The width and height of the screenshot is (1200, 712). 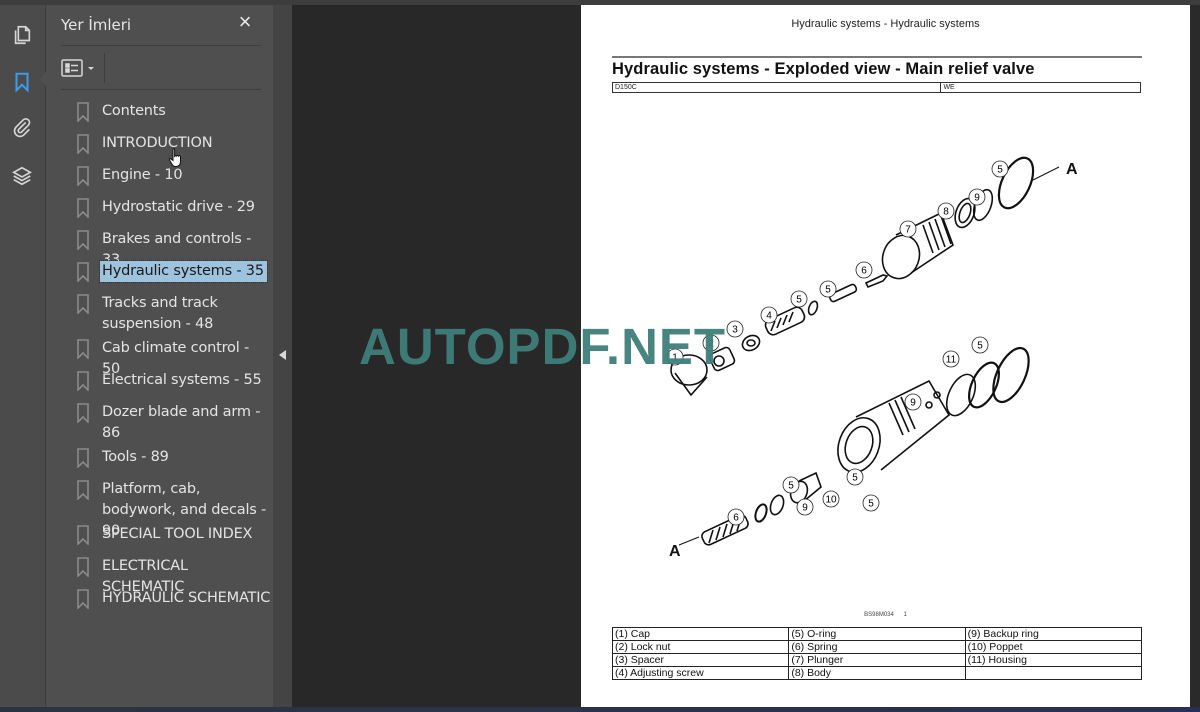 What do you see at coordinates (1053, 634) in the screenshot?
I see `part-cell: (9) Backup ring` at bounding box center [1053, 634].